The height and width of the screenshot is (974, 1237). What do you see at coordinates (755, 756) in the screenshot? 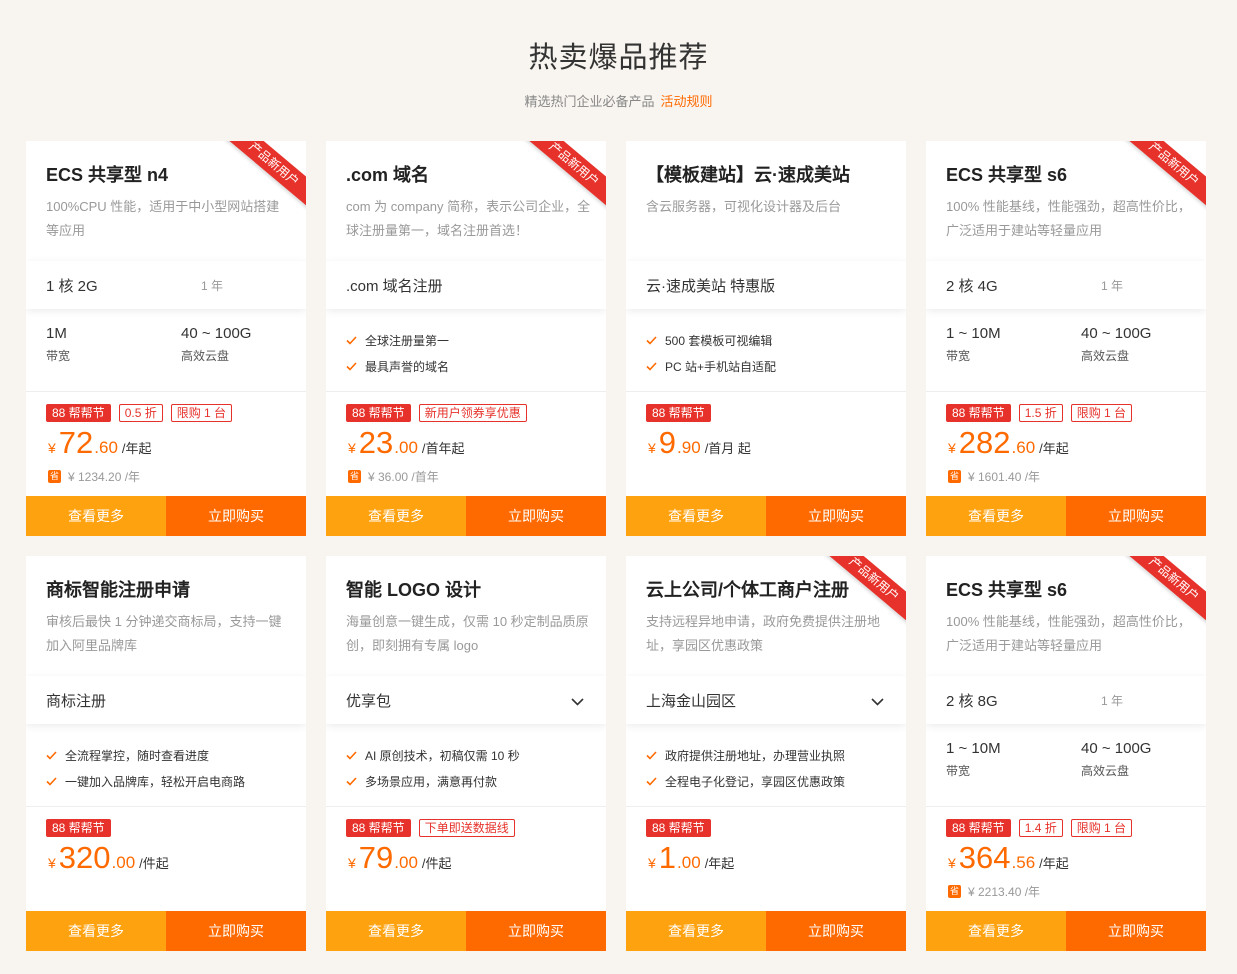
I see `feature-text: 政府提供注册地址，办理营业执照` at bounding box center [755, 756].